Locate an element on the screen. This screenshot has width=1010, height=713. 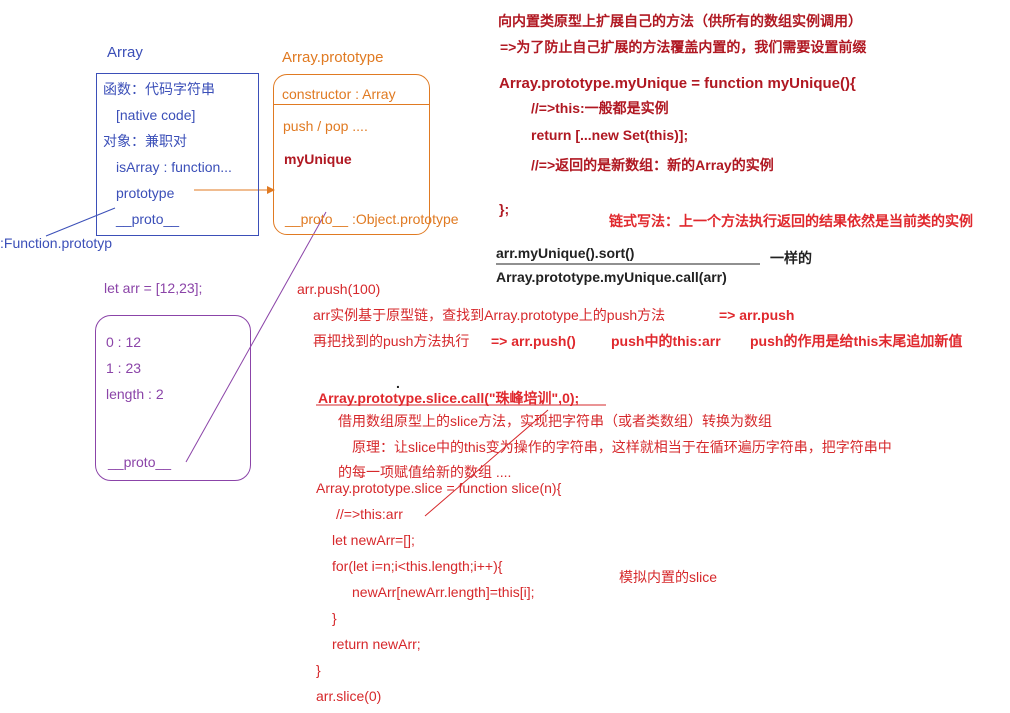
push-lookup-desc: arr实例基于原型链，查找到Array.prototype上的push方法 is located at coordinates (489, 315).